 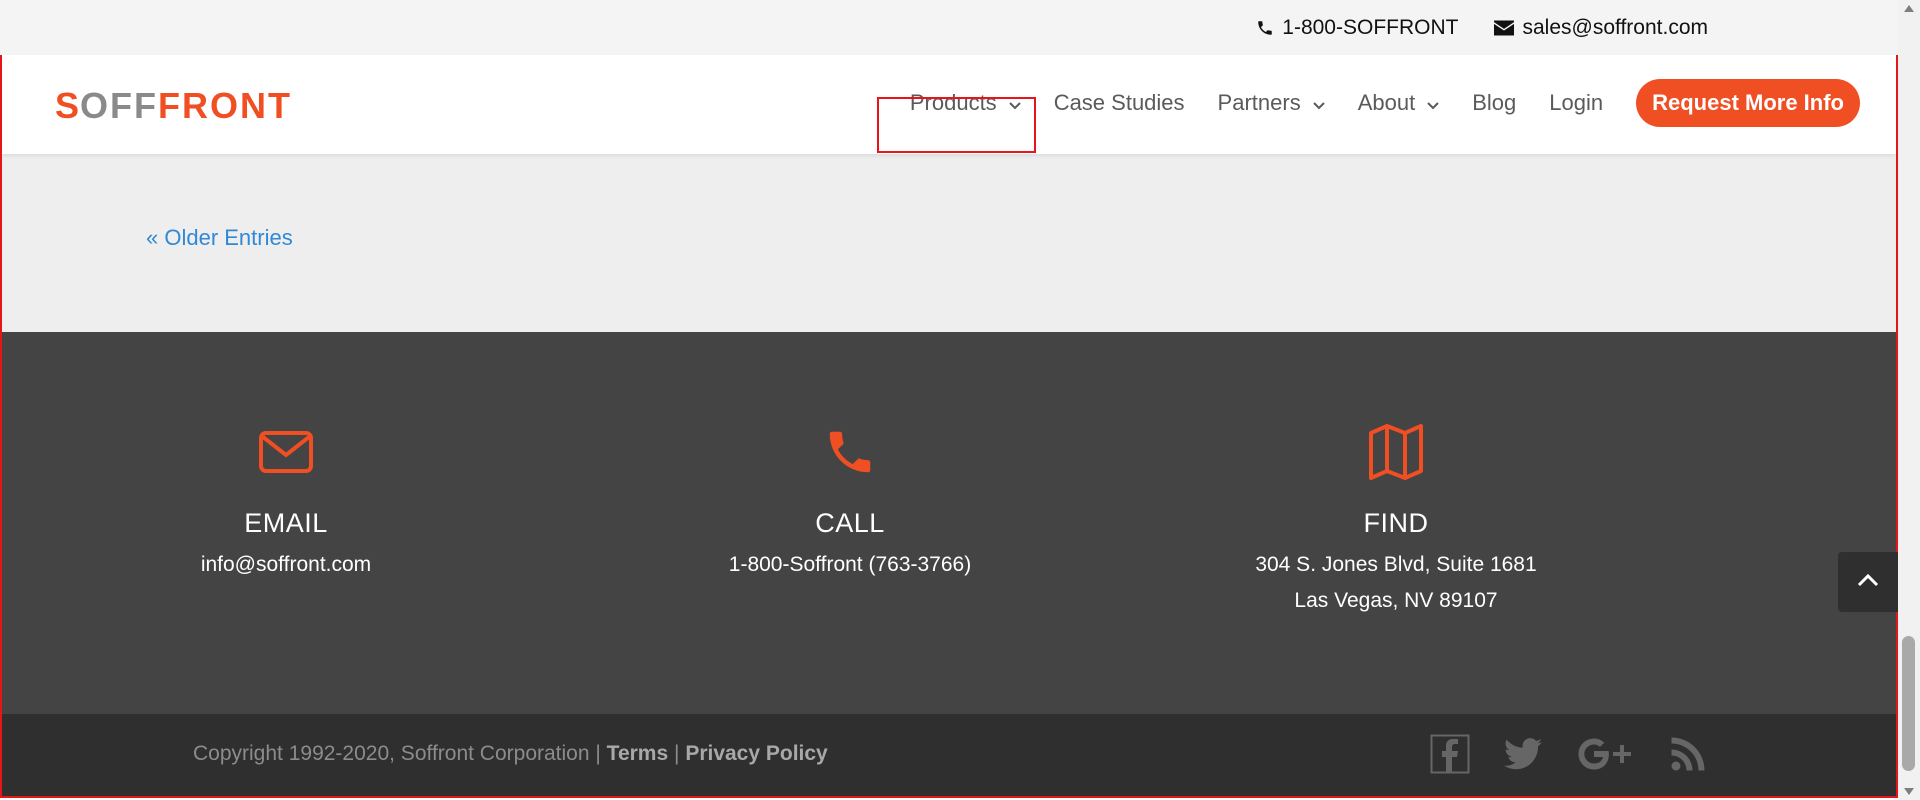 I want to click on nav-item-blog: Blog, so click(x=1494, y=103).